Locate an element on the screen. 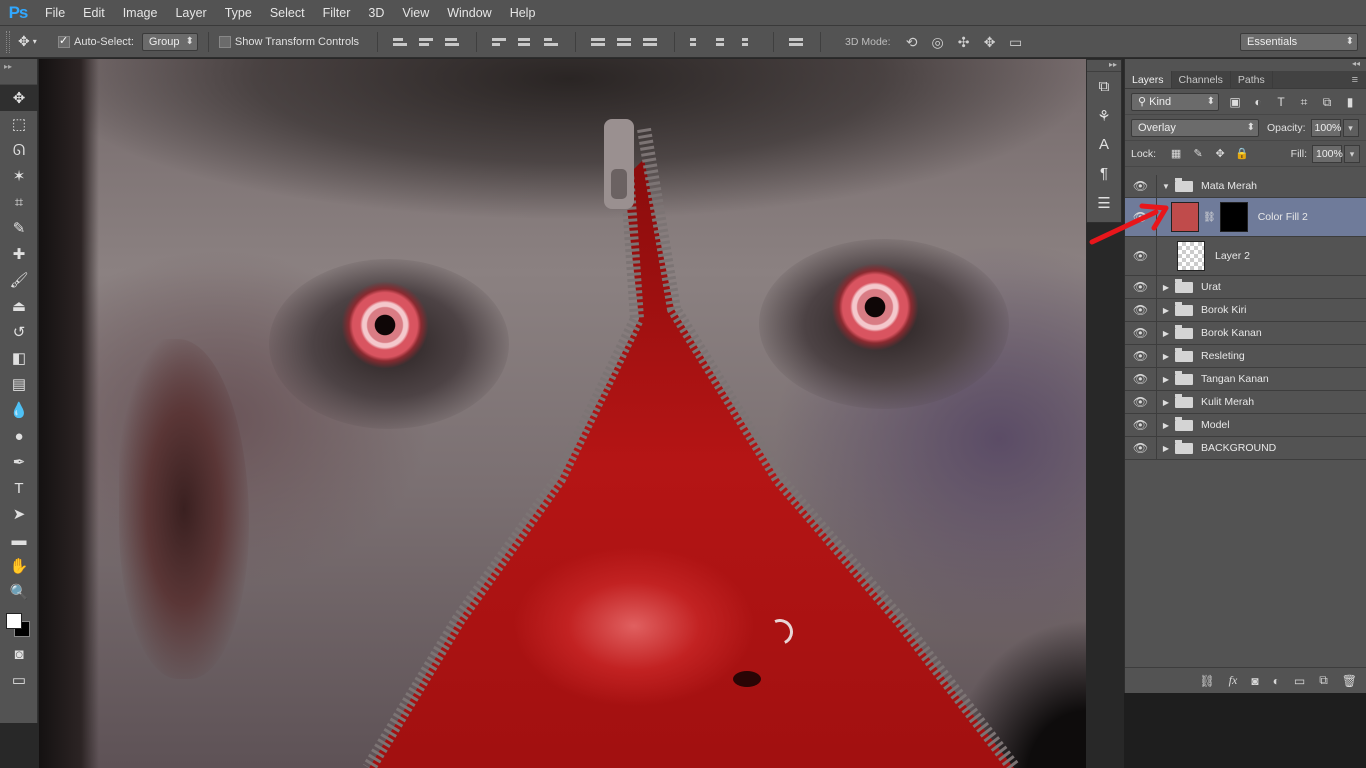 This screenshot has width=1366, height=768. layer-row: 👁 ▶ Borok Kanan is located at coordinates (1245, 333).